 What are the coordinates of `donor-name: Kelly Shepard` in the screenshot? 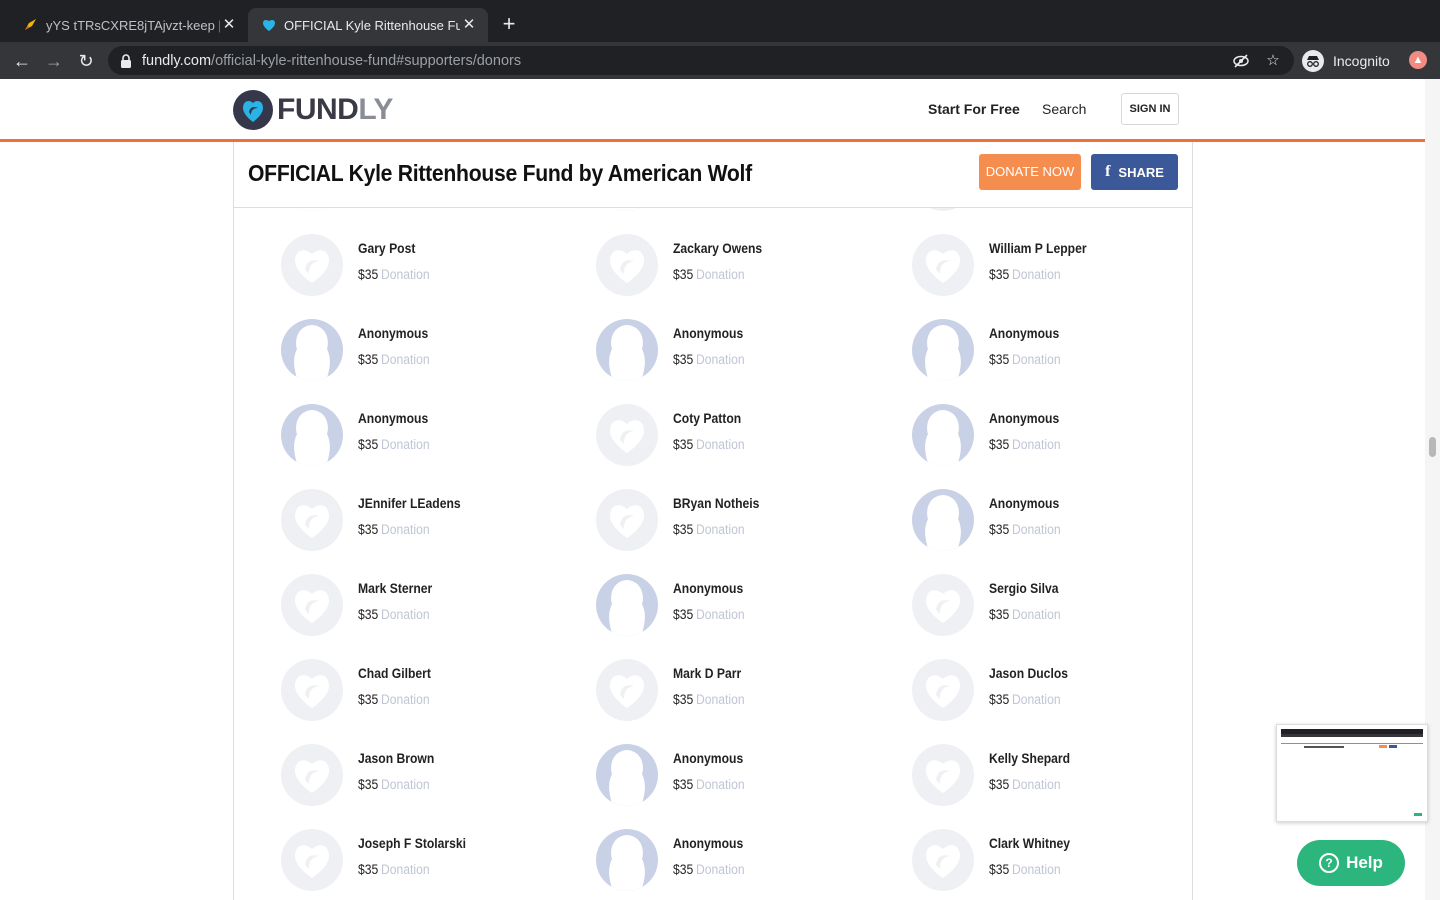 It's located at (1030, 758).